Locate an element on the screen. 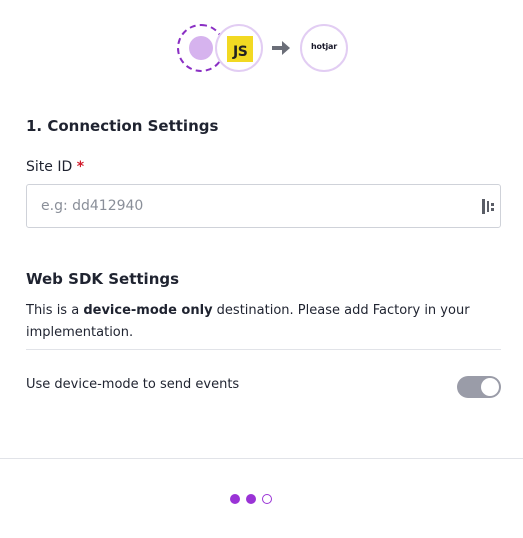 Image resolution: width=523 pixels, height=538 pixels. site-id-label: Site ID * is located at coordinates (55, 167).